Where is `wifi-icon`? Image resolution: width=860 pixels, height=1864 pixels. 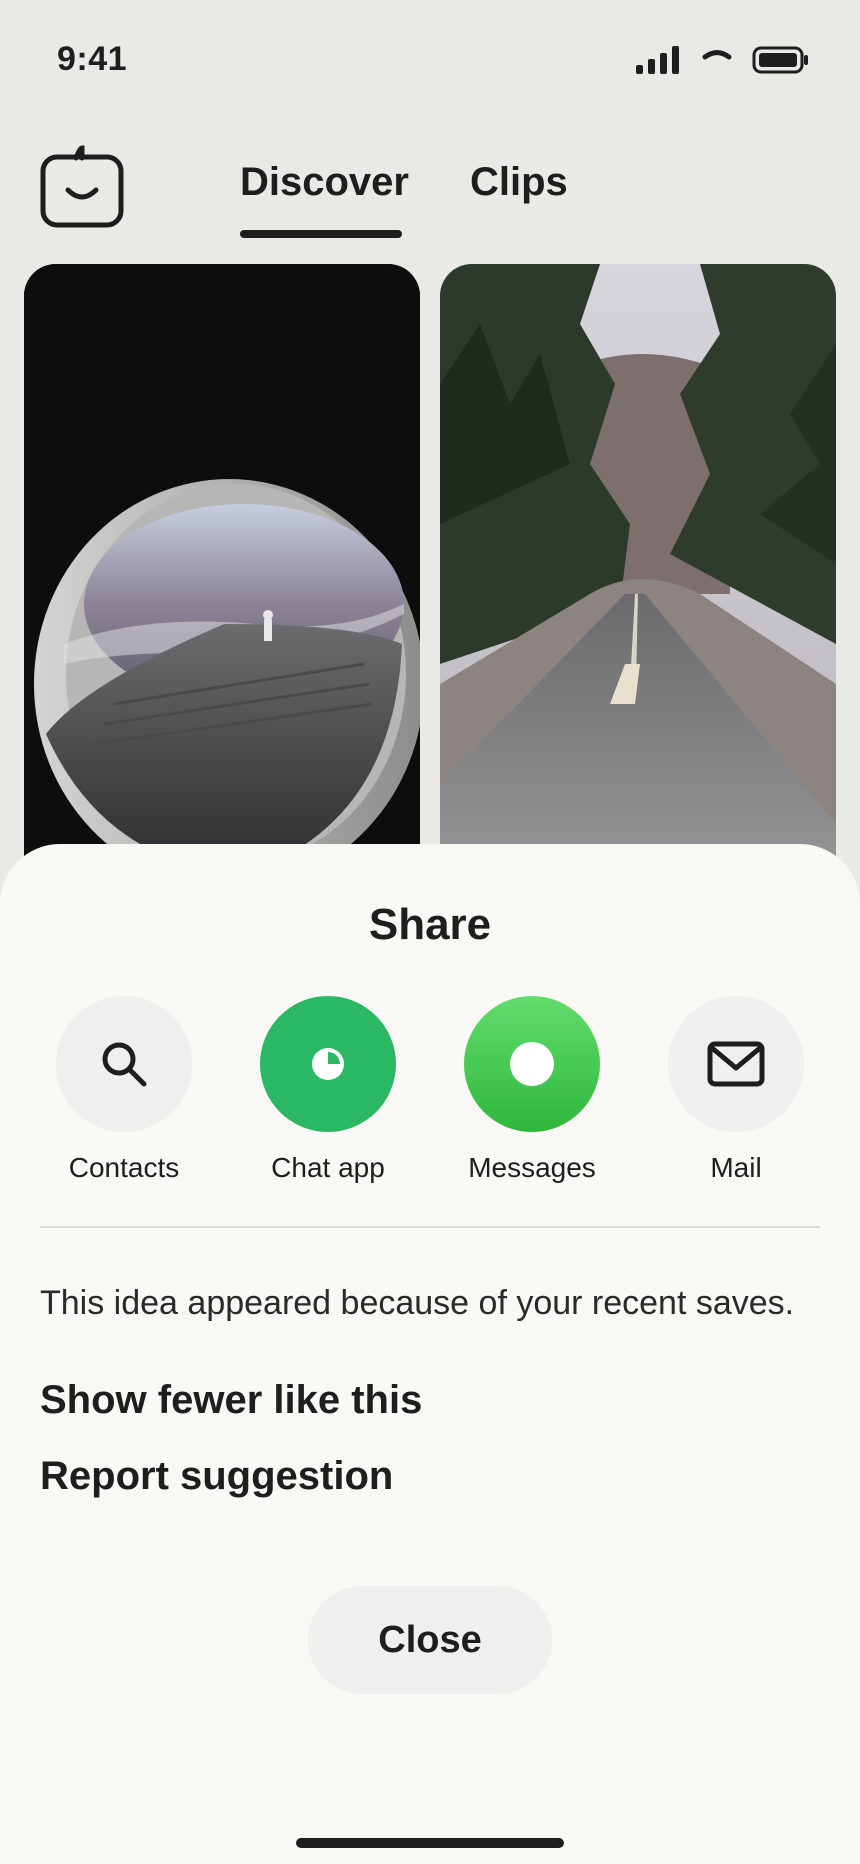 wifi-icon is located at coordinates (717, 55).